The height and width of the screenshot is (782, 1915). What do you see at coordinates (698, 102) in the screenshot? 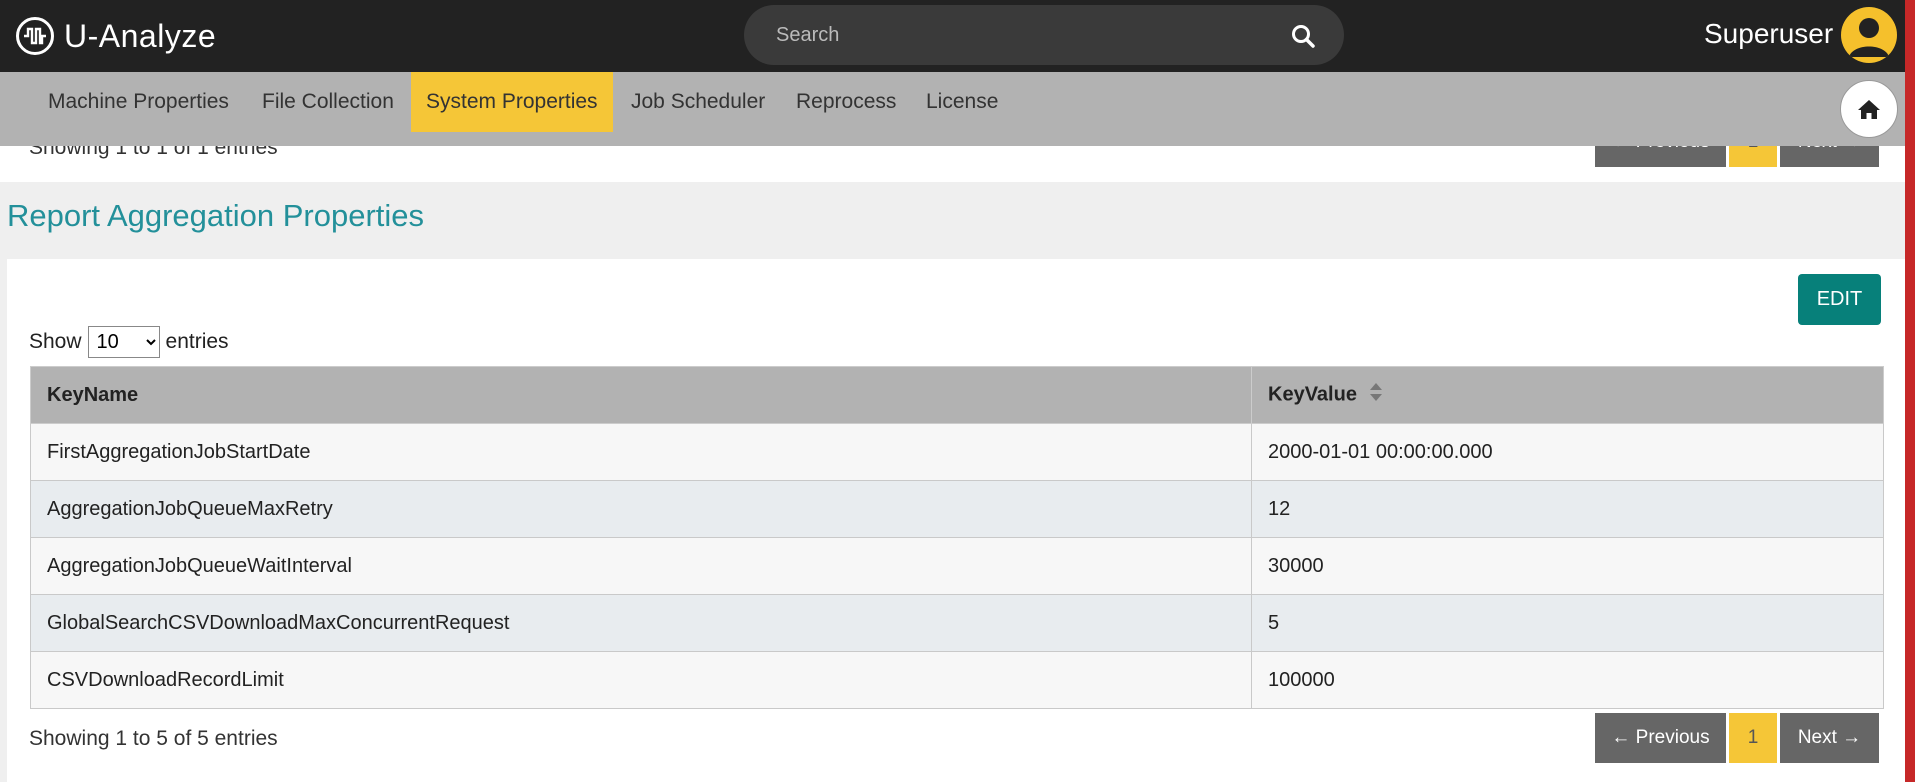
I see `nav-item-job-scheduler: Job Scheduler` at bounding box center [698, 102].